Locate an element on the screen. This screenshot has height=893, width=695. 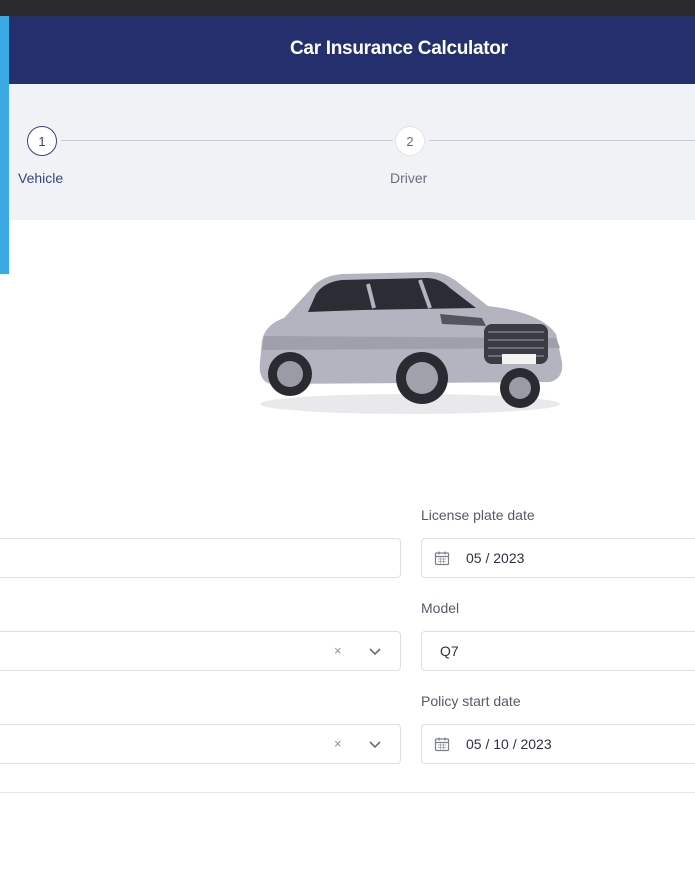
browser-top-bar is located at coordinates (347, 8).